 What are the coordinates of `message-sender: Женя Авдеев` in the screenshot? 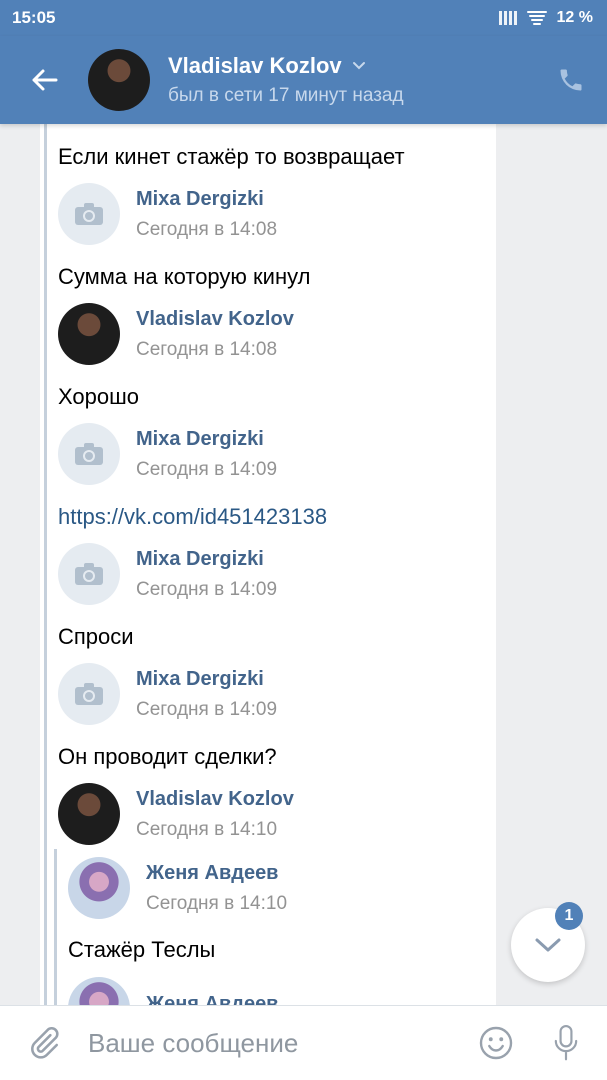 It's located at (173, 990).